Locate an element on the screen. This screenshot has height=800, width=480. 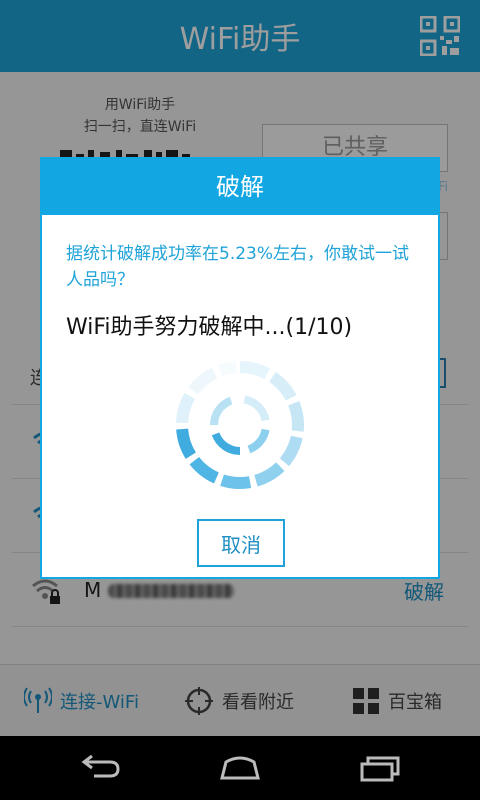
dialog-message: 据统计破解成功率在5.23%左右，你敢试一试人品吗？ is located at coordinates (238, 267).